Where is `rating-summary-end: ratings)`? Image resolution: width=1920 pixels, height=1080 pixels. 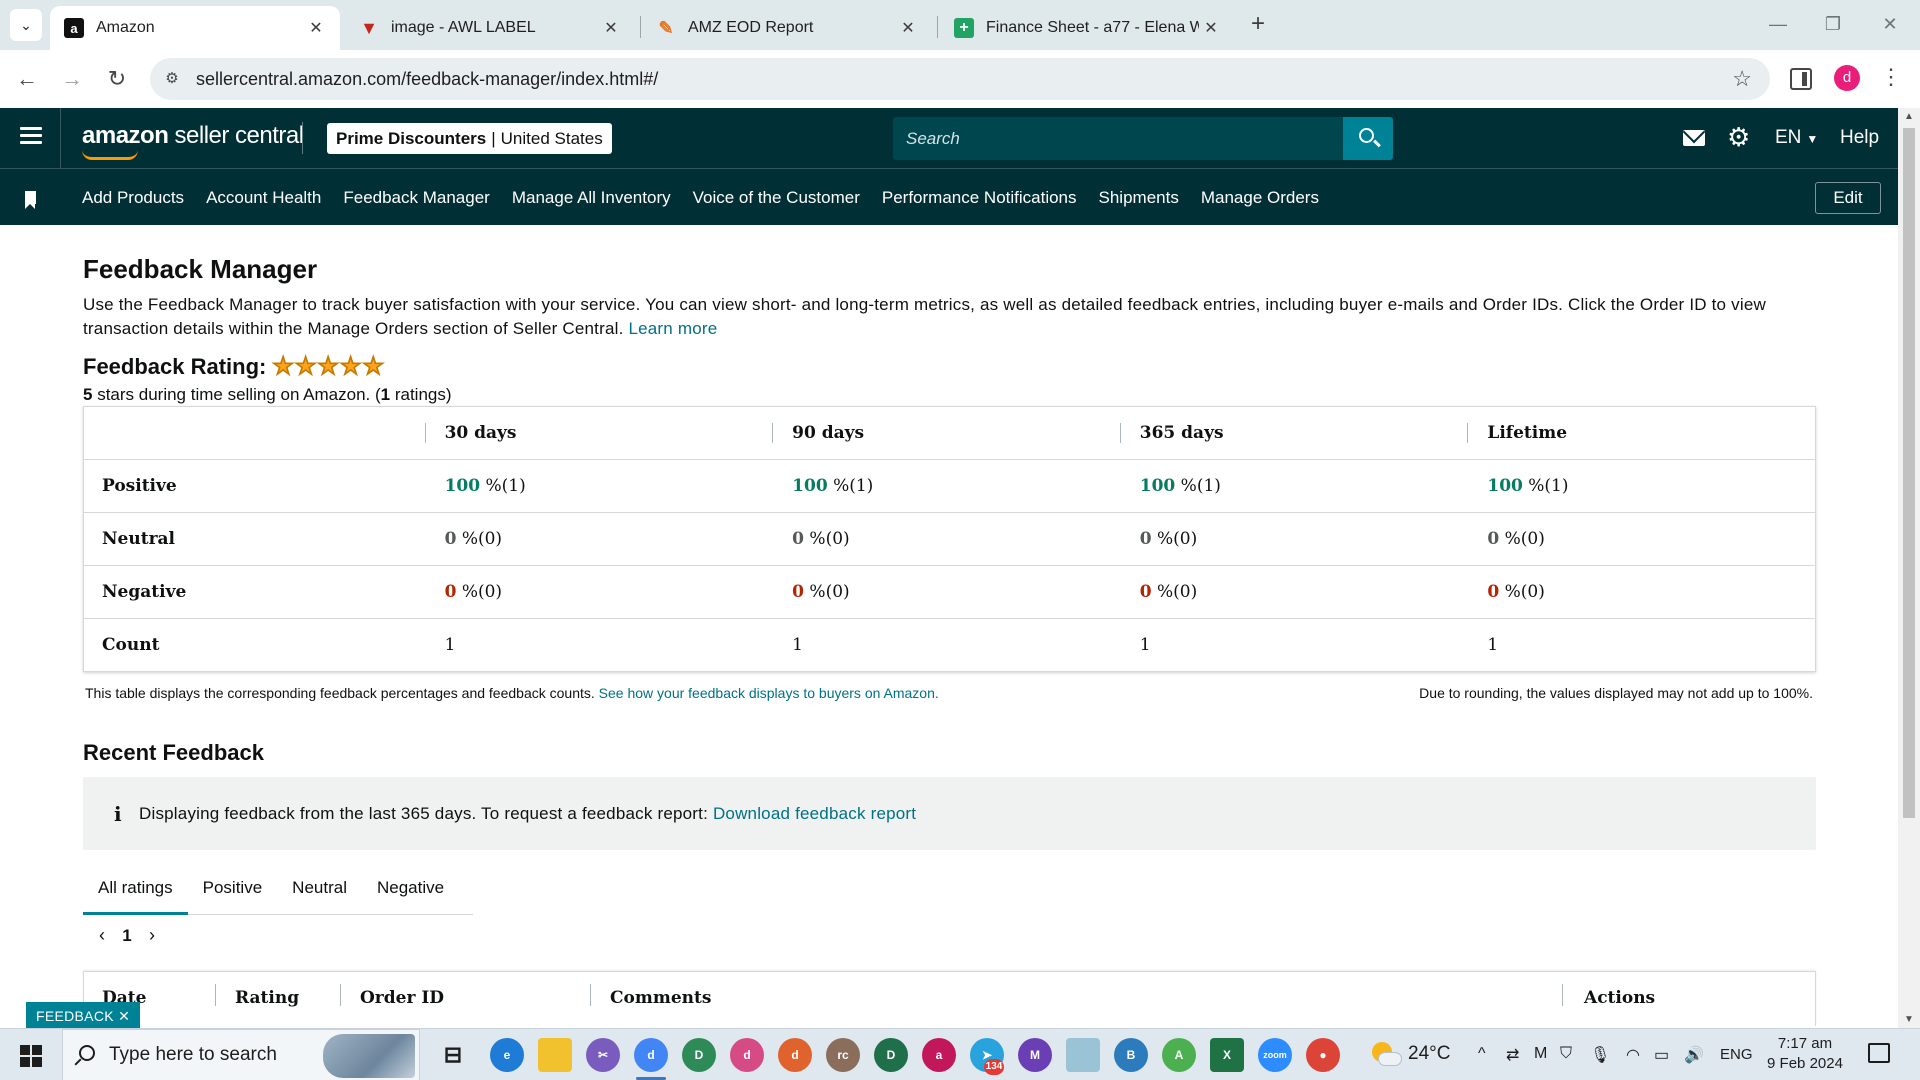 rating-summary-end: ratings) is located at coordinates (421, 394).